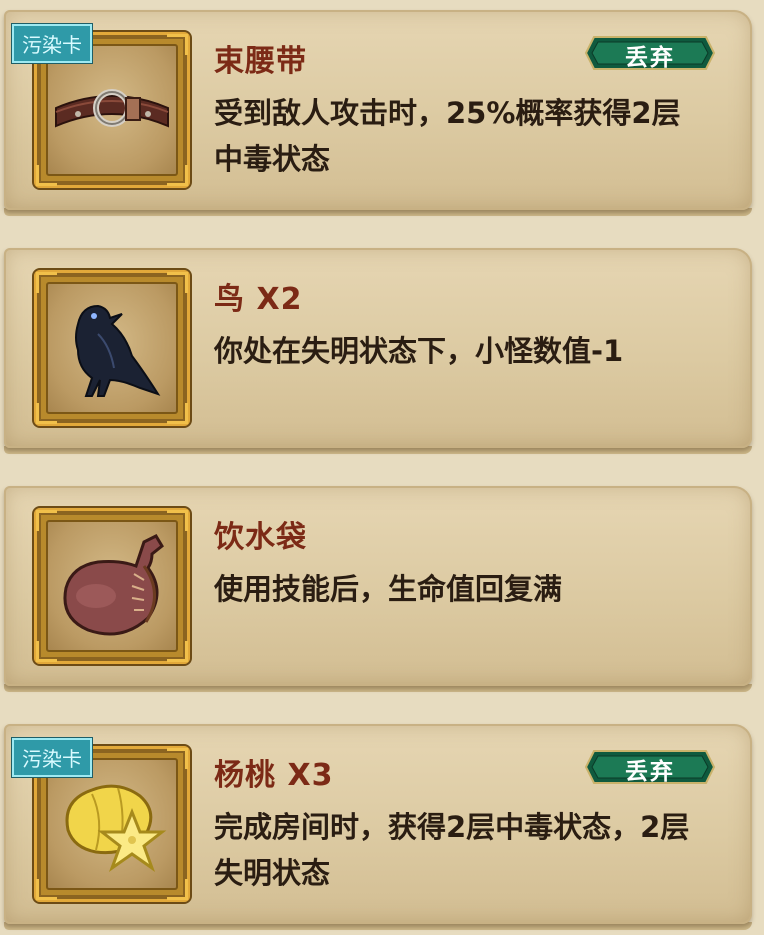 This screenshot has width=764, height=935. Describe the element at coordinates (447, 136) in the screenshot. I see `item-description: 受到敌人攻击时，25%概率获得2层中毒状态` at that location.